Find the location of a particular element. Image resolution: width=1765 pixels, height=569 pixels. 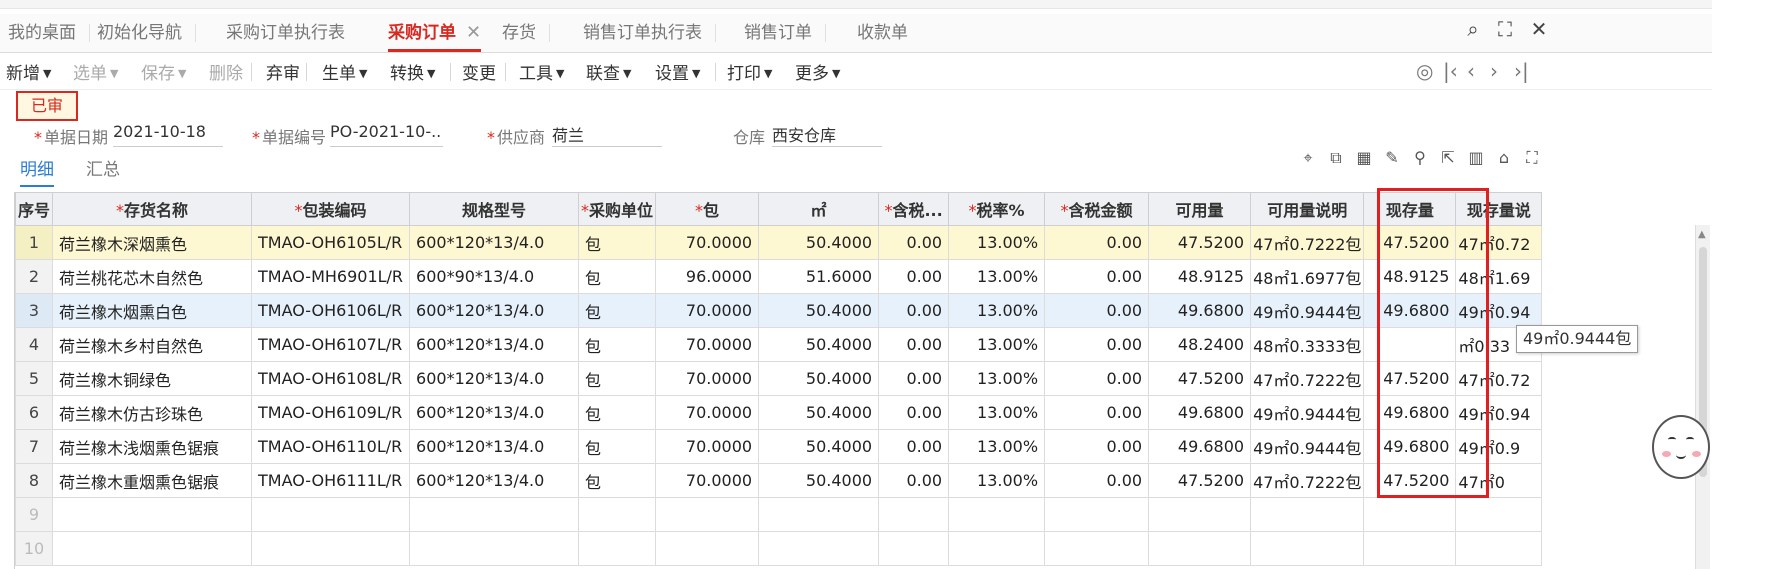

cell-avail-note: 47㎡0.7222包 is located at coordinates (1307, 480).